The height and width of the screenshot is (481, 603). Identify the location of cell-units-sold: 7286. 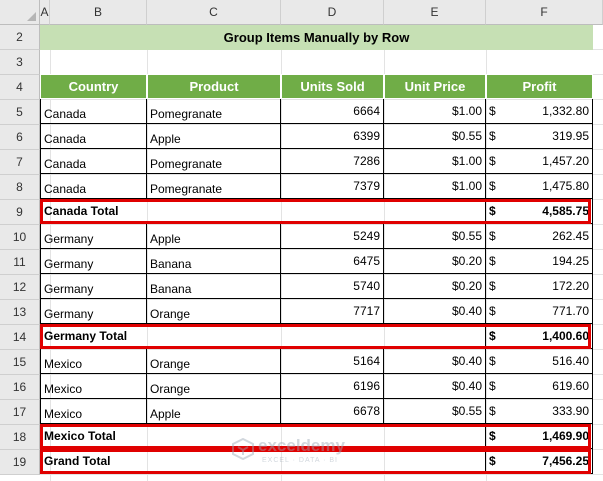
(332, 161).